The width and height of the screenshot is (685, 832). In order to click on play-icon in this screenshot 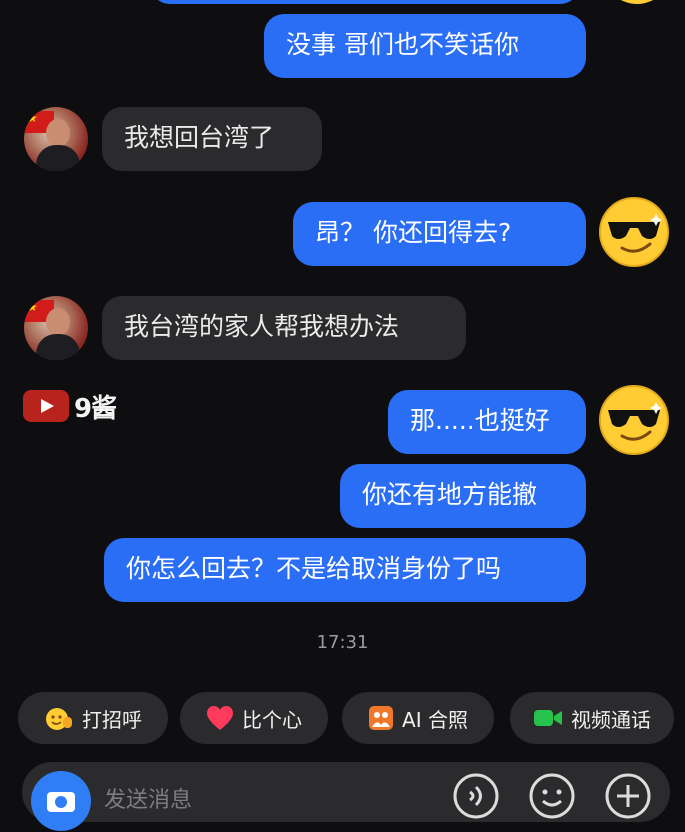, I will do `click(46, 406)`.